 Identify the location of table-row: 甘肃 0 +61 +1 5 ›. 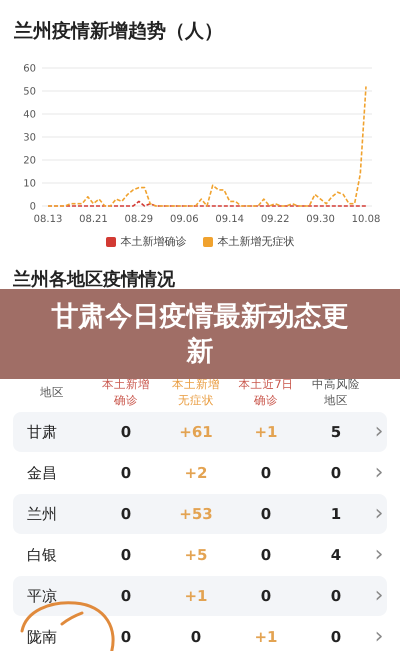
(200, 432).